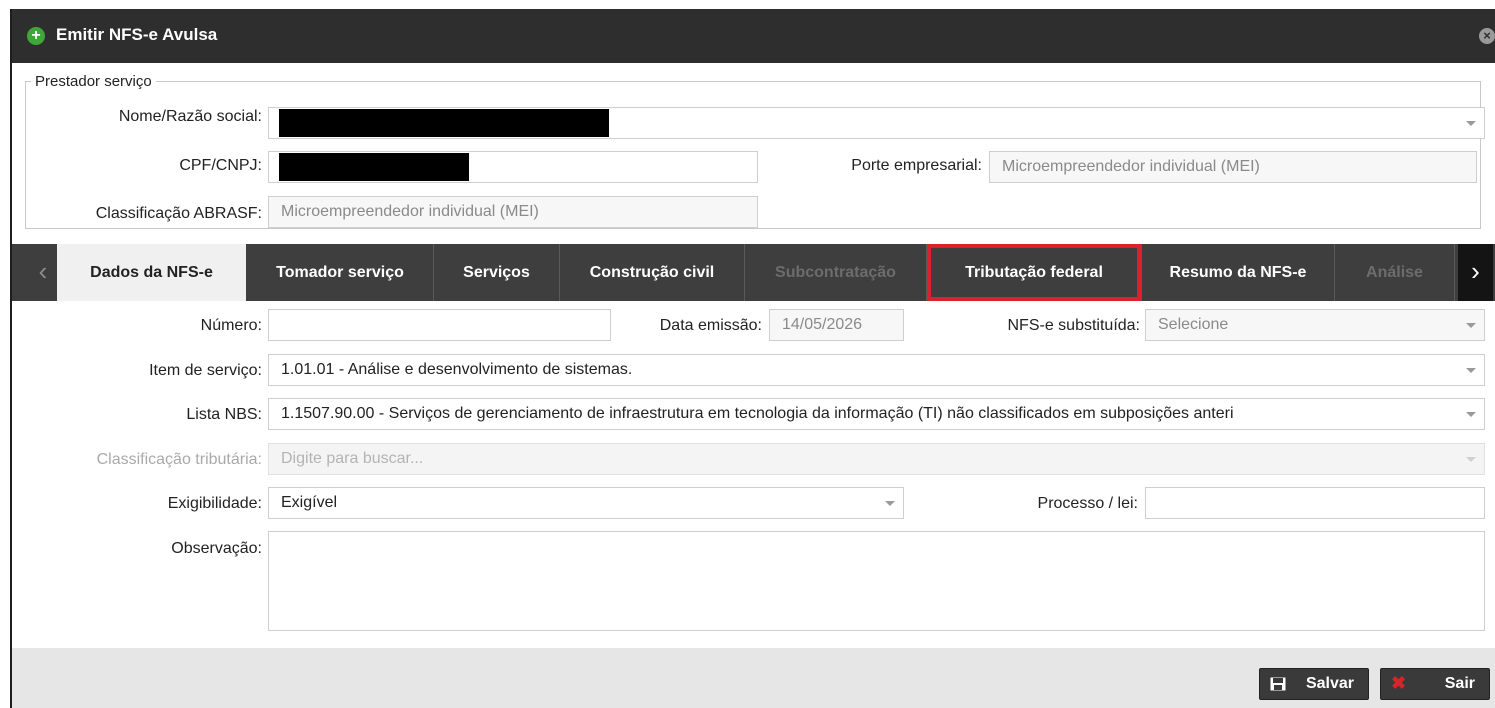 This screenshot has width=1495, height=708. I want to click on porte-field: Microempreendedor individual (MEI), so click(1233, 167).